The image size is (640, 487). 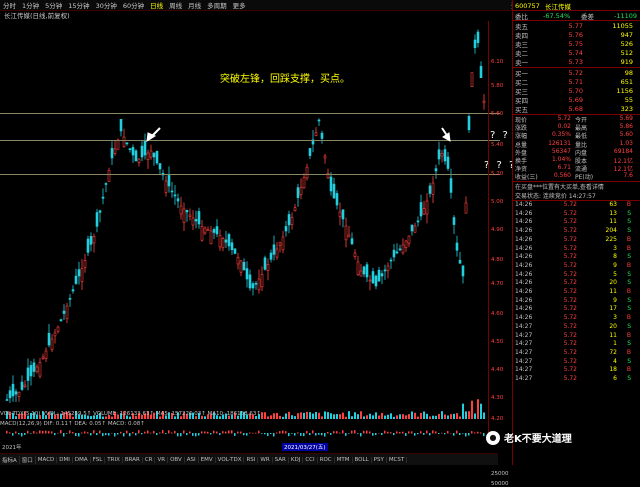 What do you see at coordinates (310, 459) in the screenshot?
I see `indicator-tab: CCI` at bounding box center [310, 459].